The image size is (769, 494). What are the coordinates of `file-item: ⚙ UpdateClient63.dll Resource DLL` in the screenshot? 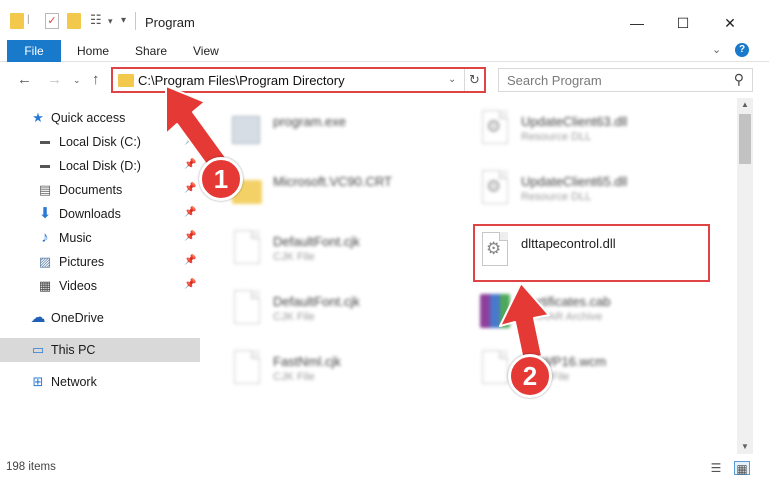 It's located at (601, 132).